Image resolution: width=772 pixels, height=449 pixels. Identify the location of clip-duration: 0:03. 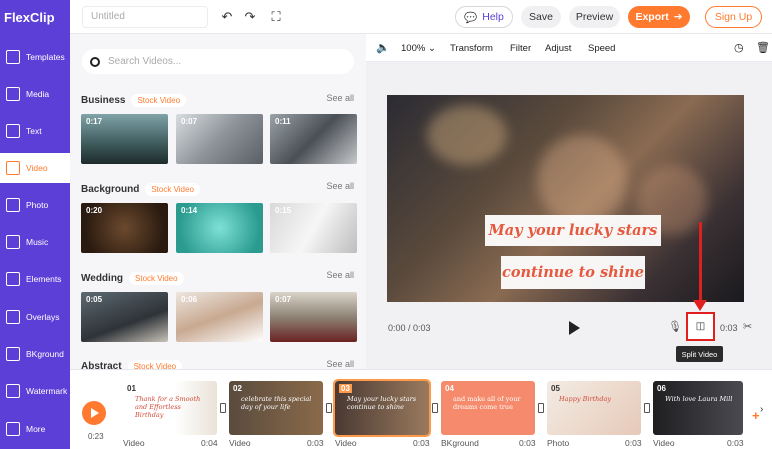
(633, 443).